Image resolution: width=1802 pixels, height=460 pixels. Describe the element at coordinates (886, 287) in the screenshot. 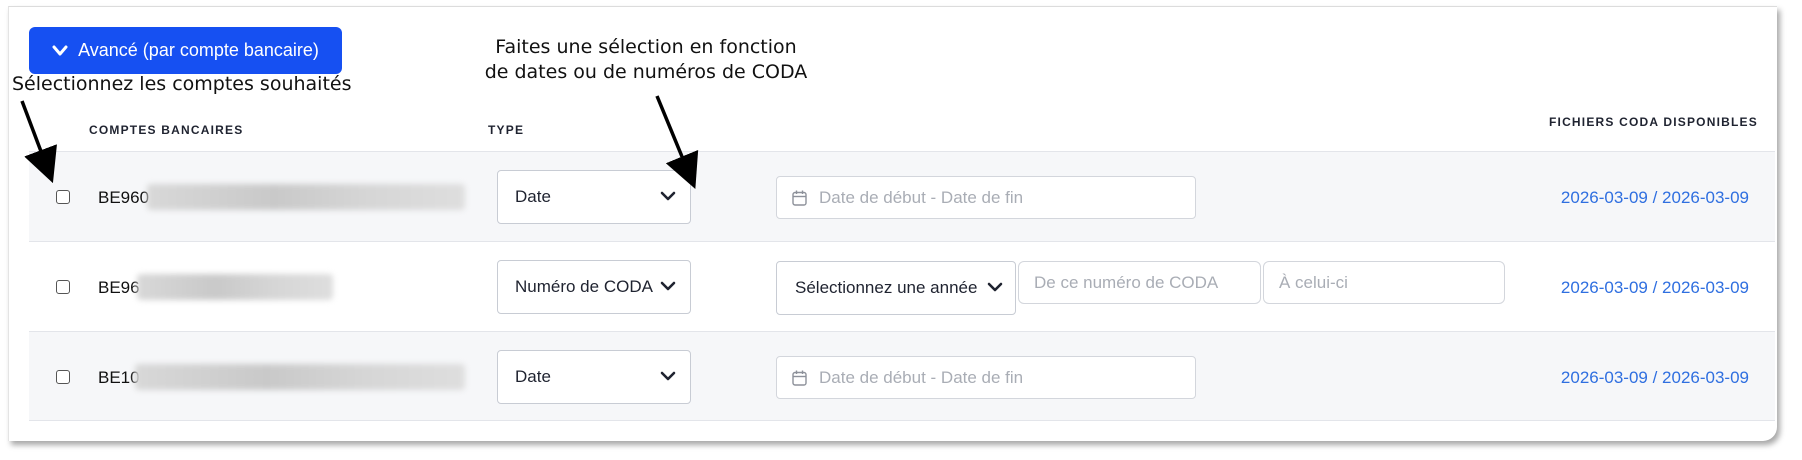

I see `year-select-value: Sélectionnez une année` at that location.